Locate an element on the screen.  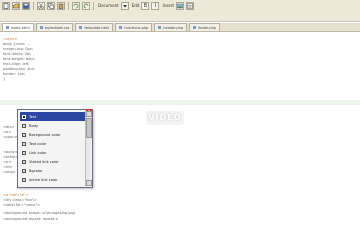
undo-icon is located at coordinates (76, 5).